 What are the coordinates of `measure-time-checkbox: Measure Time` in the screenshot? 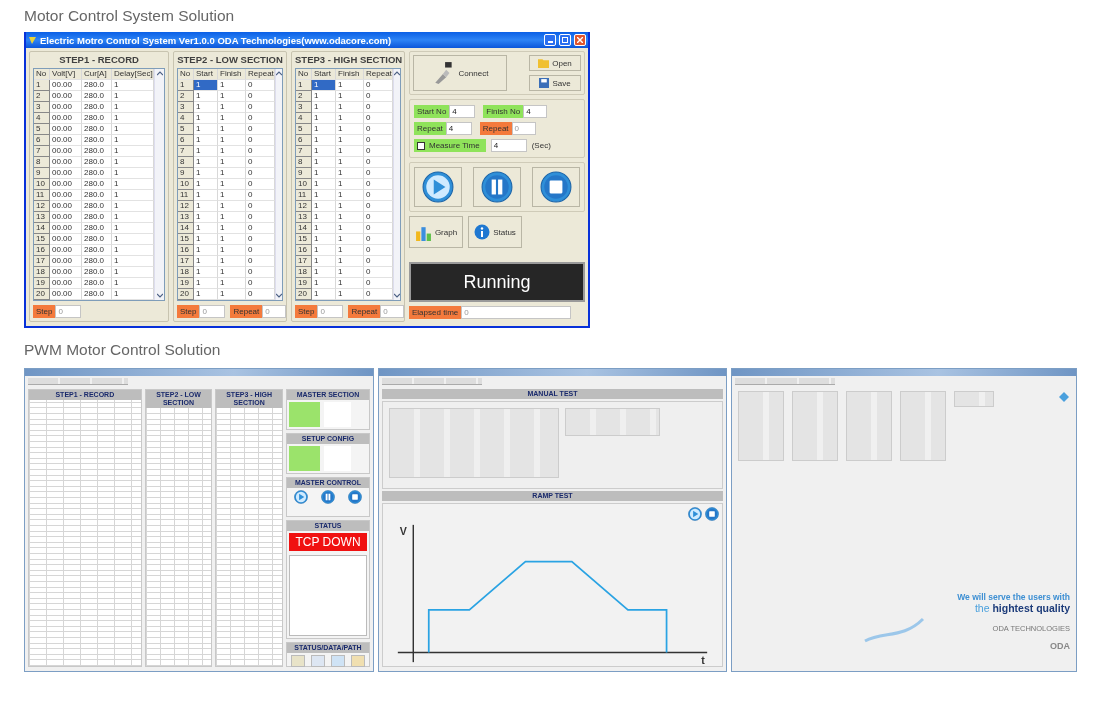 It's located at (450, 145).